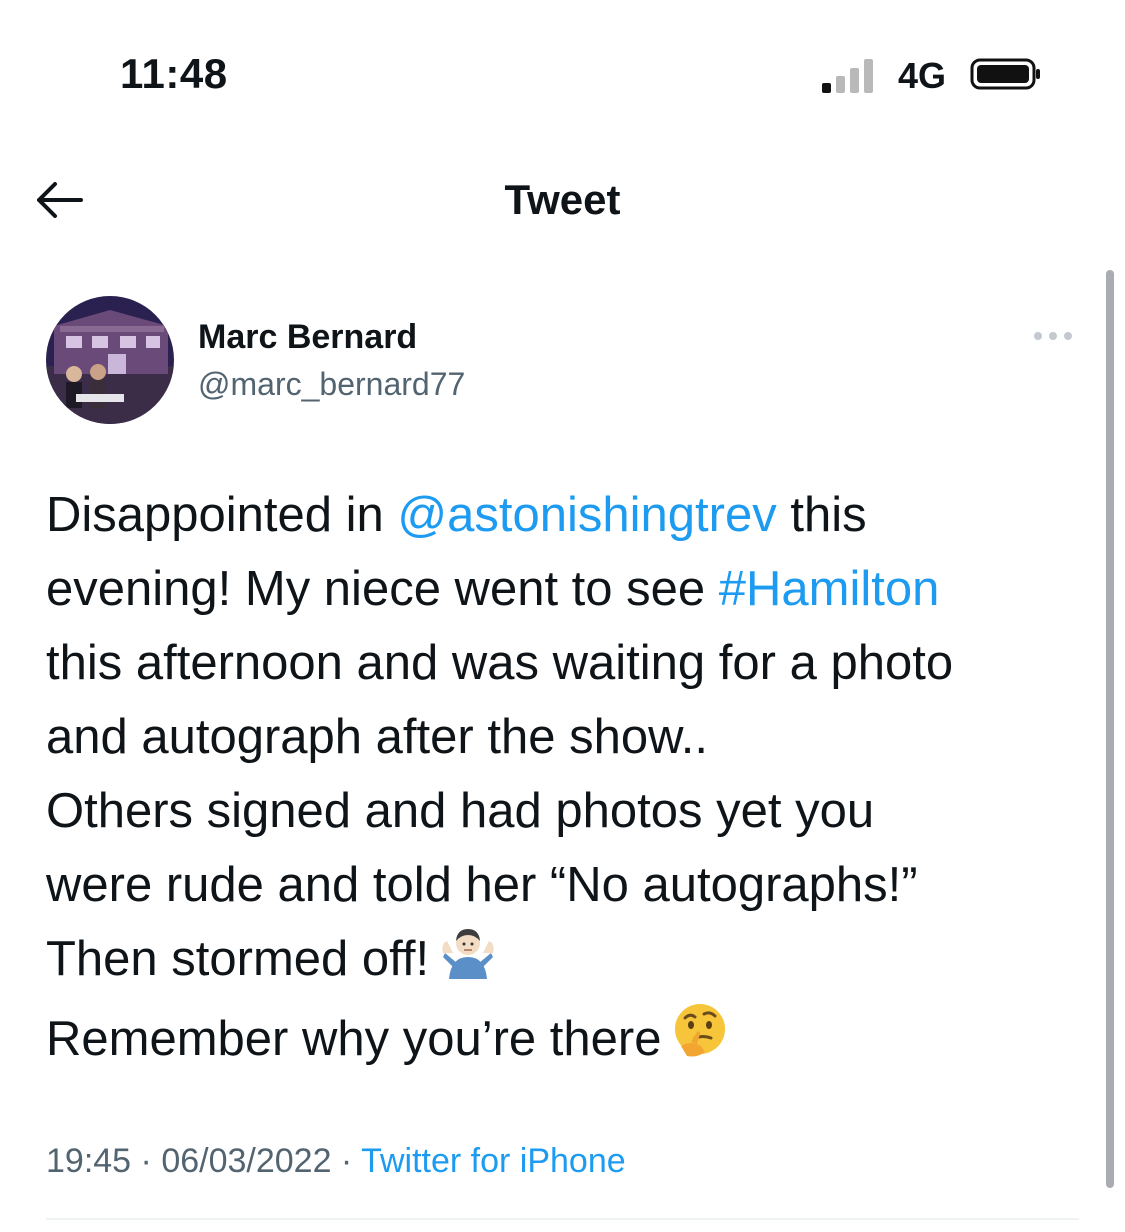 This screenshot has height=1232, width=1125. What do you see at coordinates (354, 1038) in the screenshot?
I see `tweet-text-segment: Remember why you’re there` at bounding box center [354, 1038].